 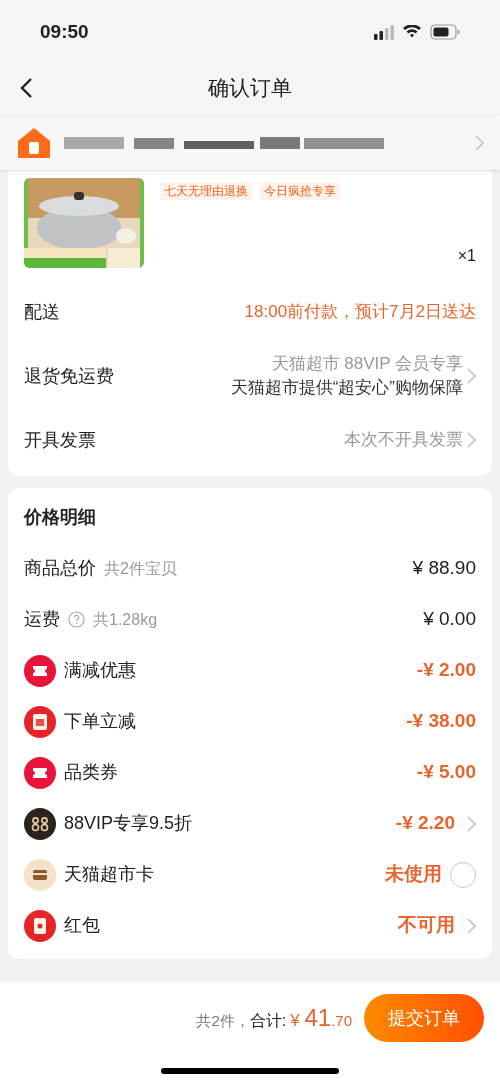 What do you see at coordinates (250, 440) in the screenshot?
I see `order-row: 开具发票 本次不开具发票` at bounding box center [250, 440].